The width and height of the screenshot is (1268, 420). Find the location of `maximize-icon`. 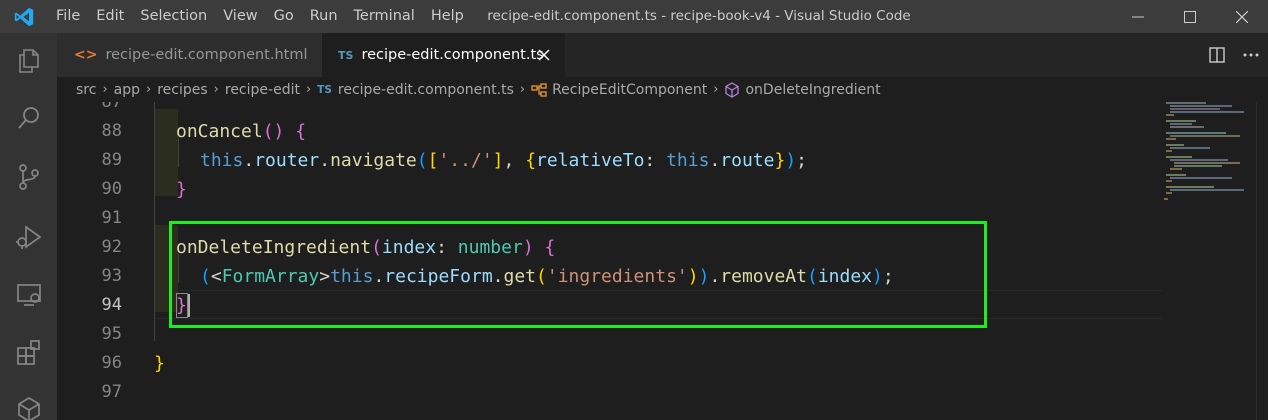

maximize-icon is located at coordinates (1190, 16).